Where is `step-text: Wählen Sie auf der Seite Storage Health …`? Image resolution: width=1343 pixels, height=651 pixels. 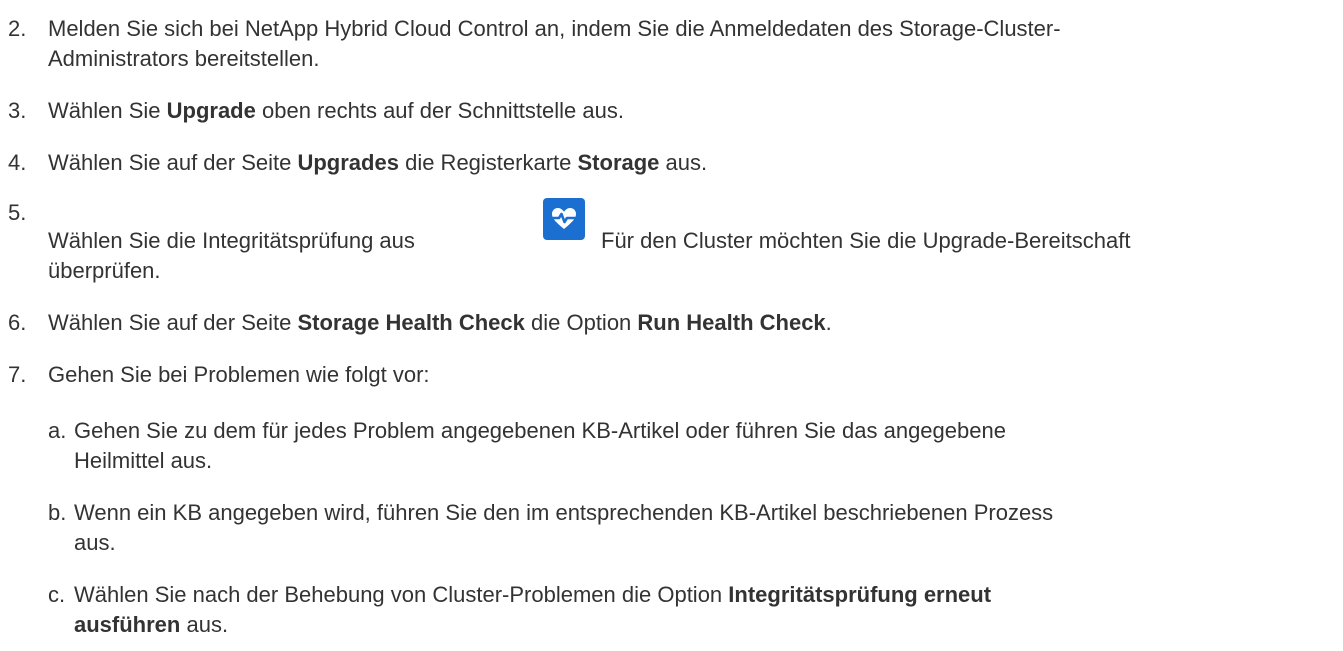
step-text: Wählen Sie auf der Seite Storage Health … is located at coordinates (693, 323).